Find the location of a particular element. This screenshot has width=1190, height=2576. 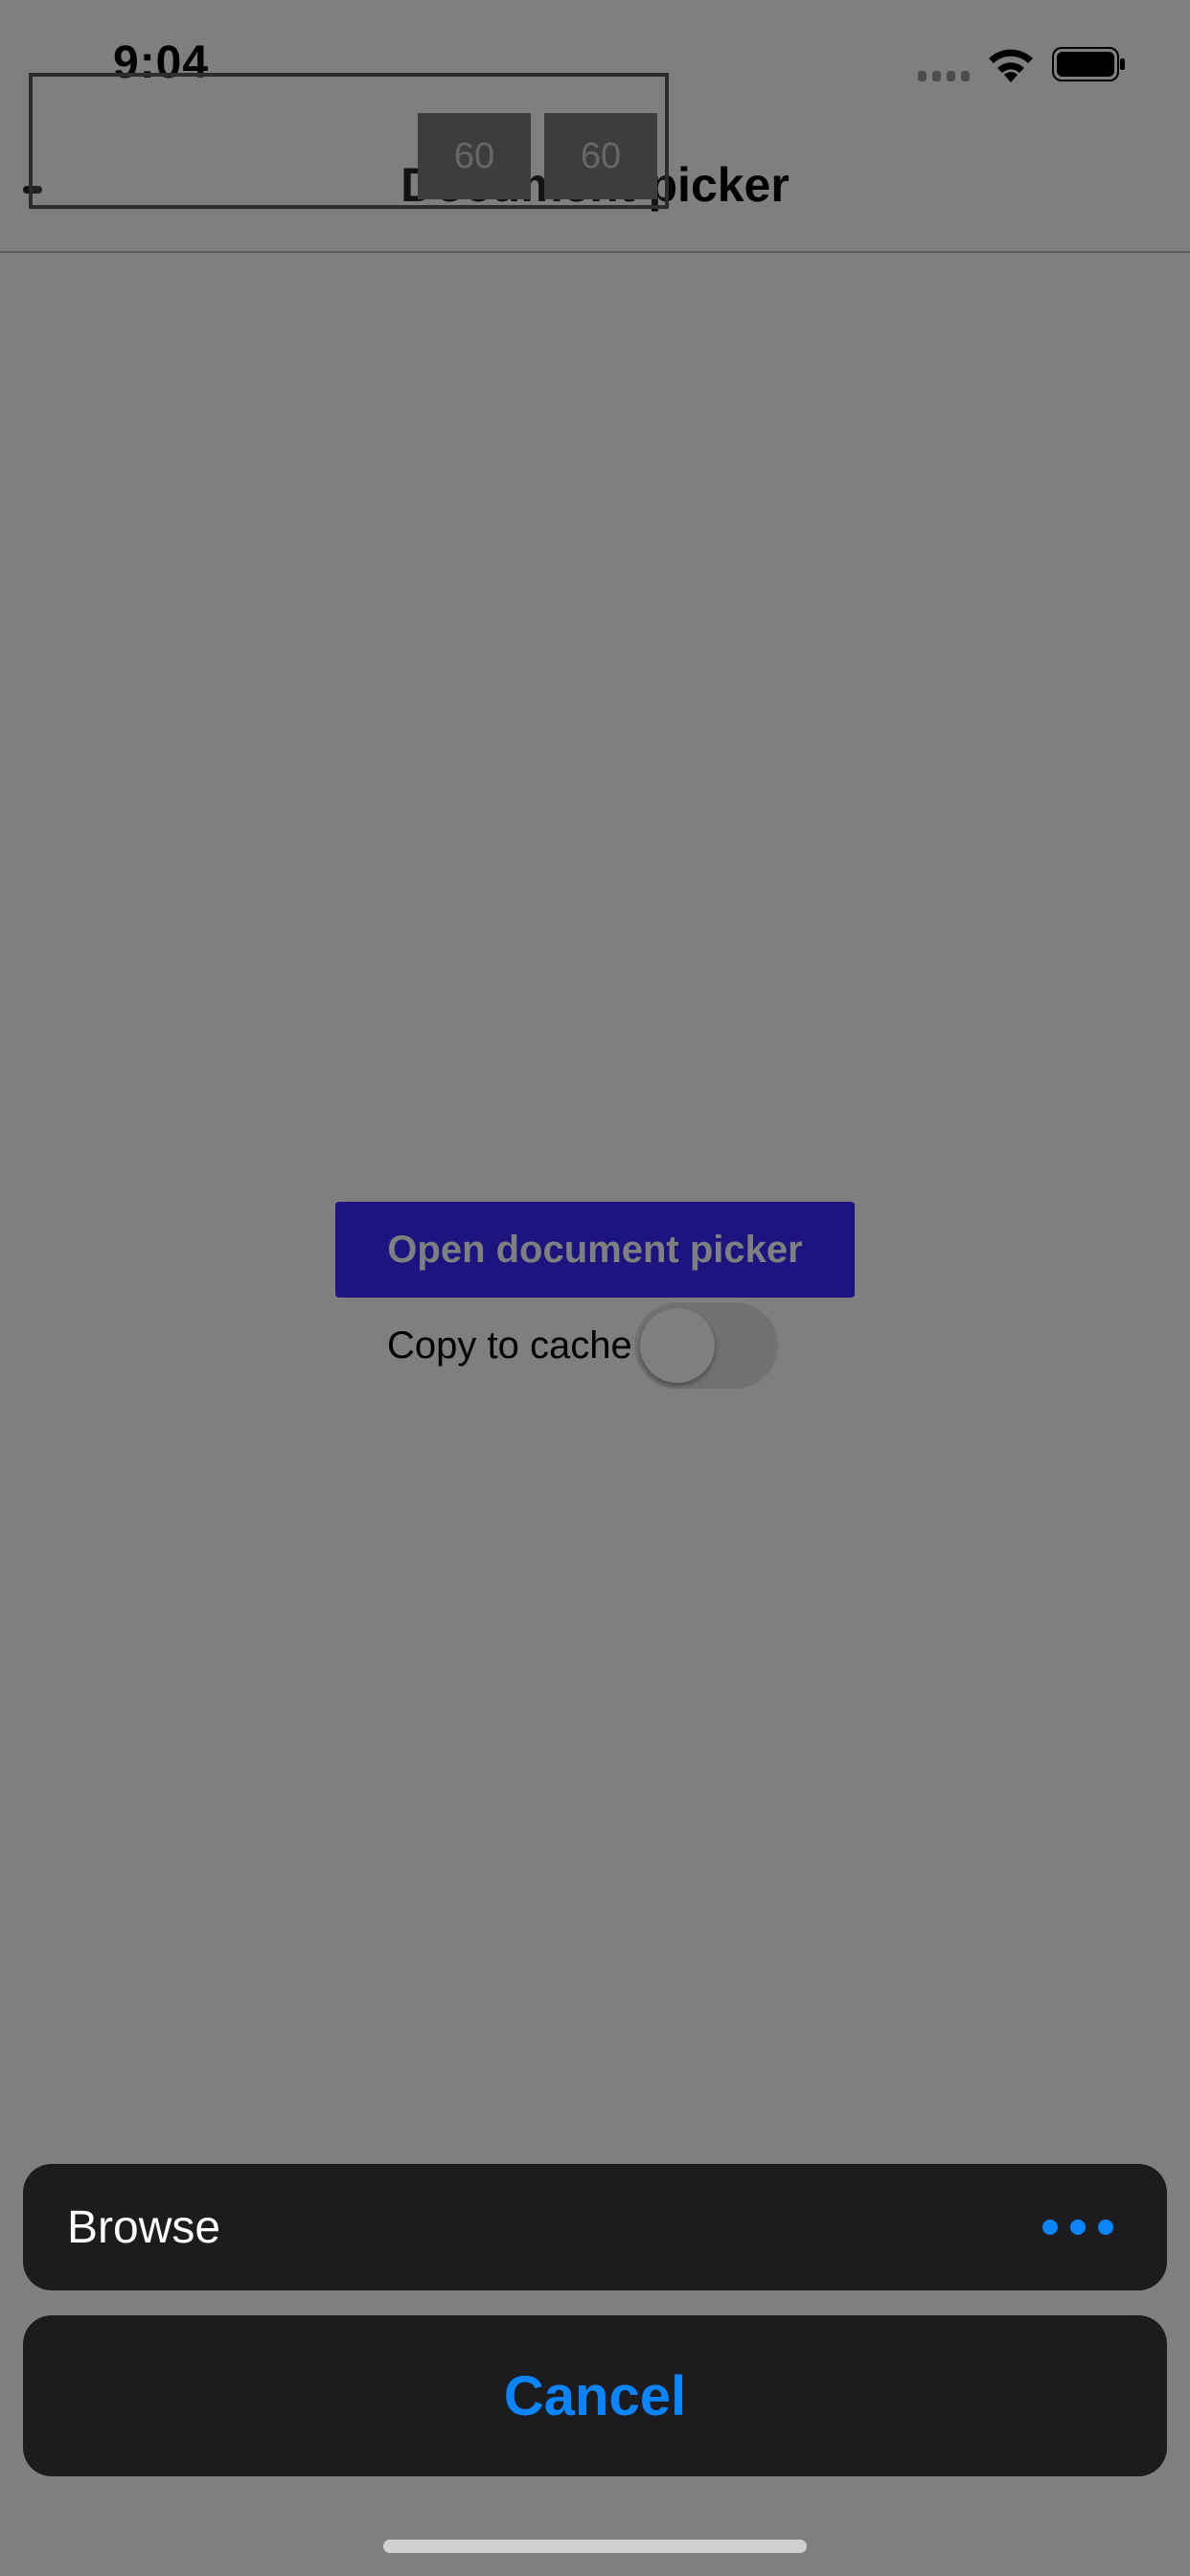

cancel-label: Cancel is located at coordinates (595, 2395).